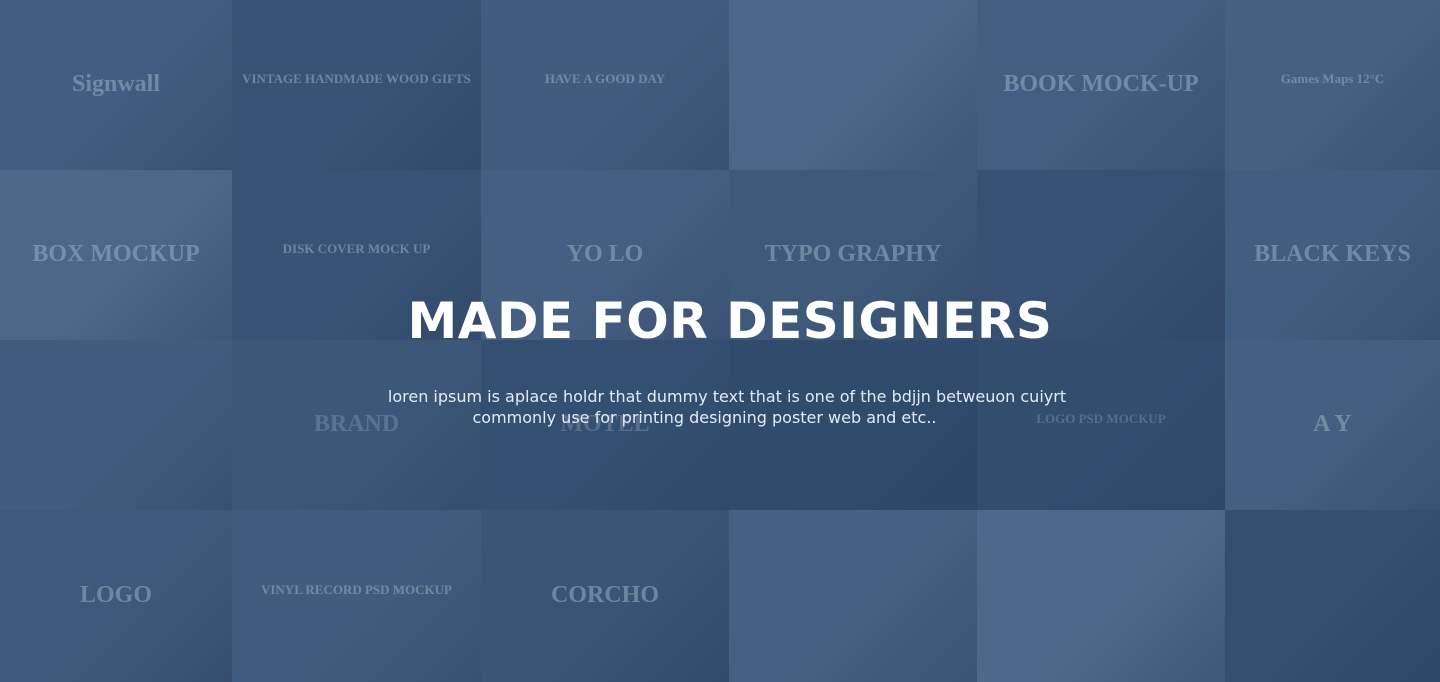 The width and height of the screenshot is (1440, 682). I want to click on hero-title: MADE FOR DESIGNERS, so click(730, 321).